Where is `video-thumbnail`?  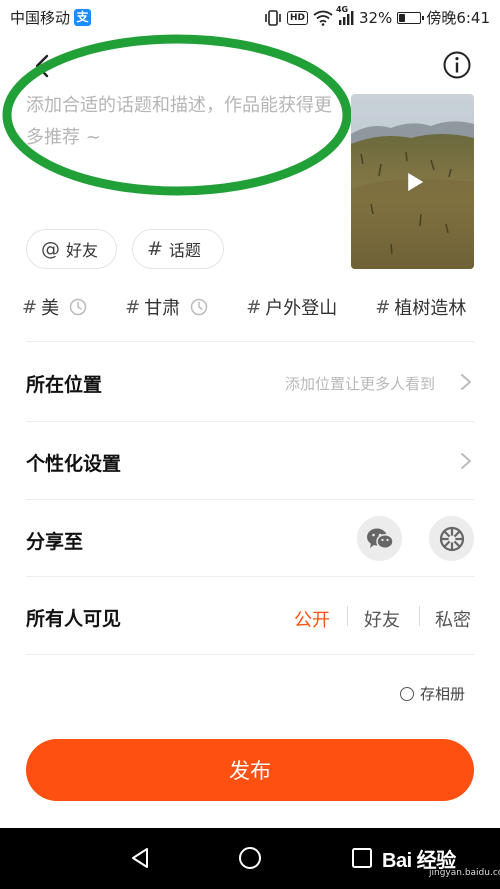 video-thumbnail is located at coordinates (412, 181).